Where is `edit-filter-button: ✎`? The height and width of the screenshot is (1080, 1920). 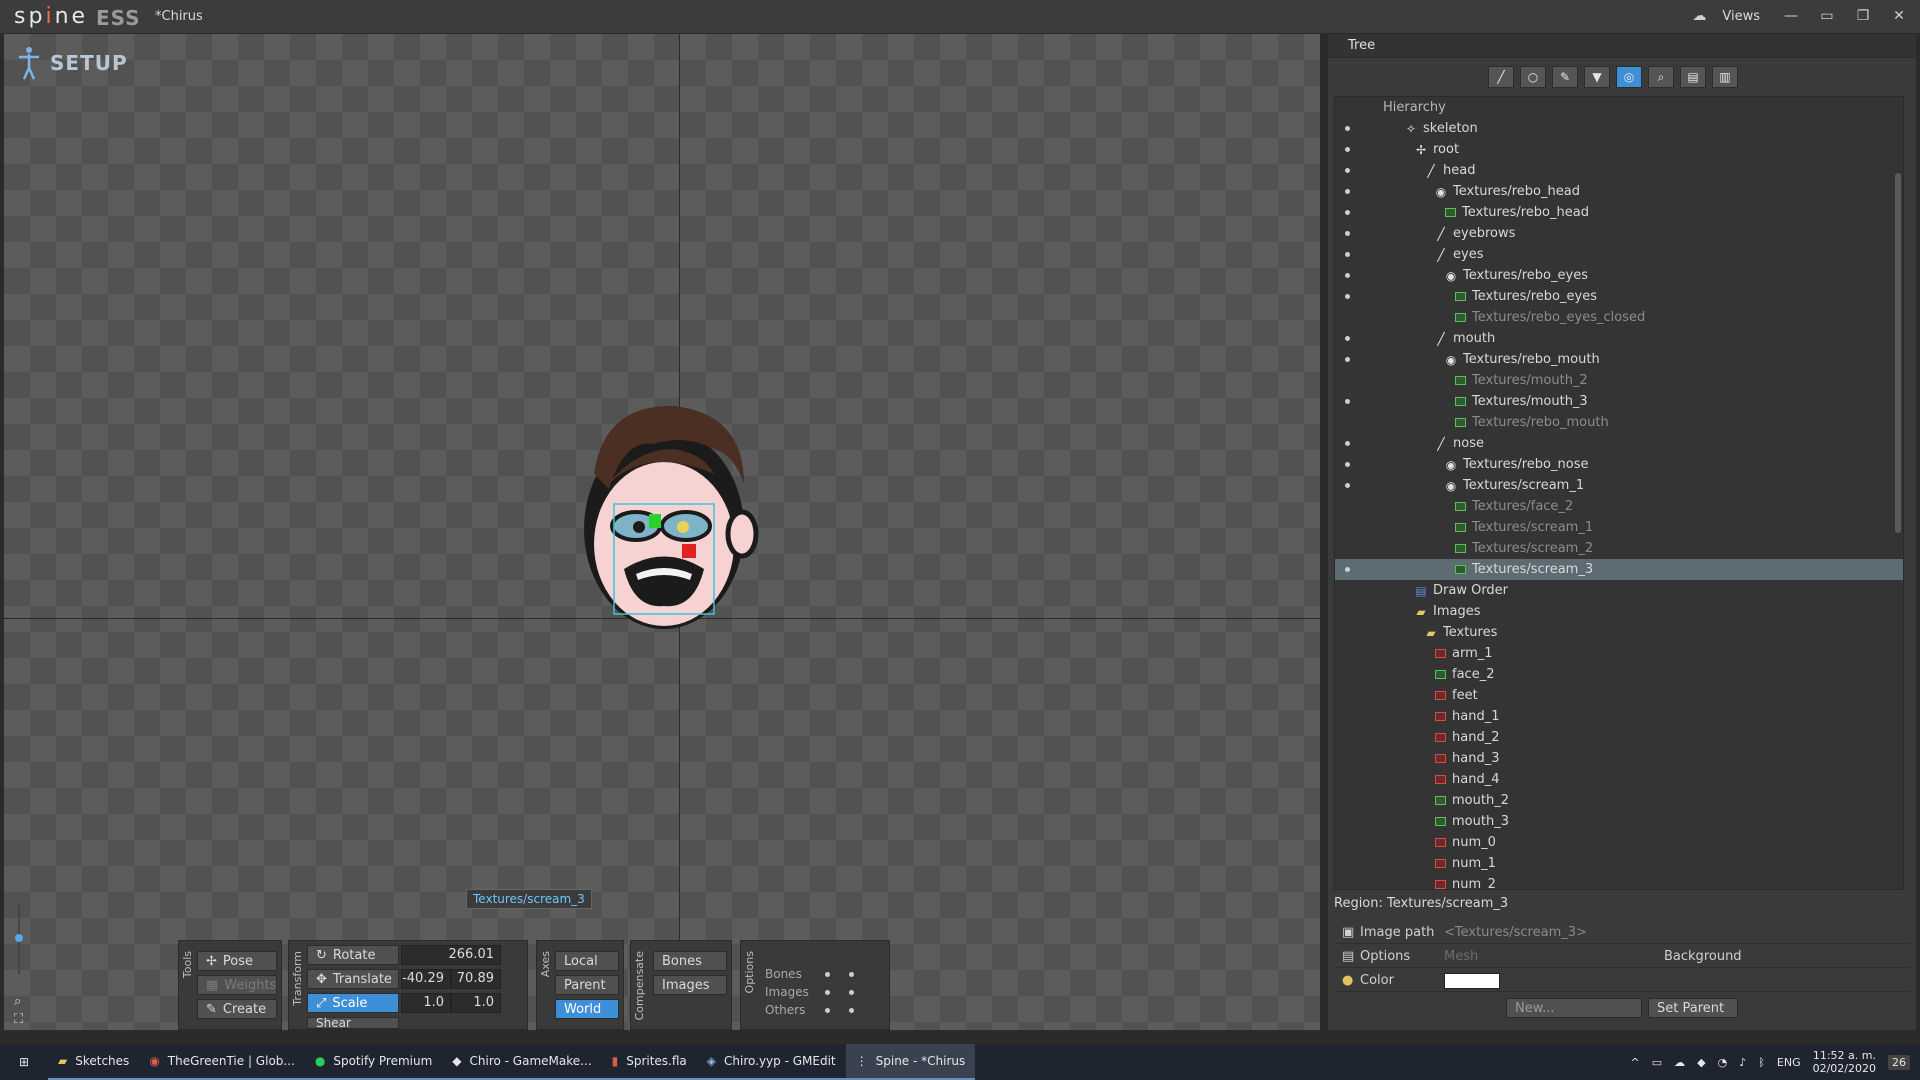
edit-filter-button: ✎ is located at coordinates (1565, 77).